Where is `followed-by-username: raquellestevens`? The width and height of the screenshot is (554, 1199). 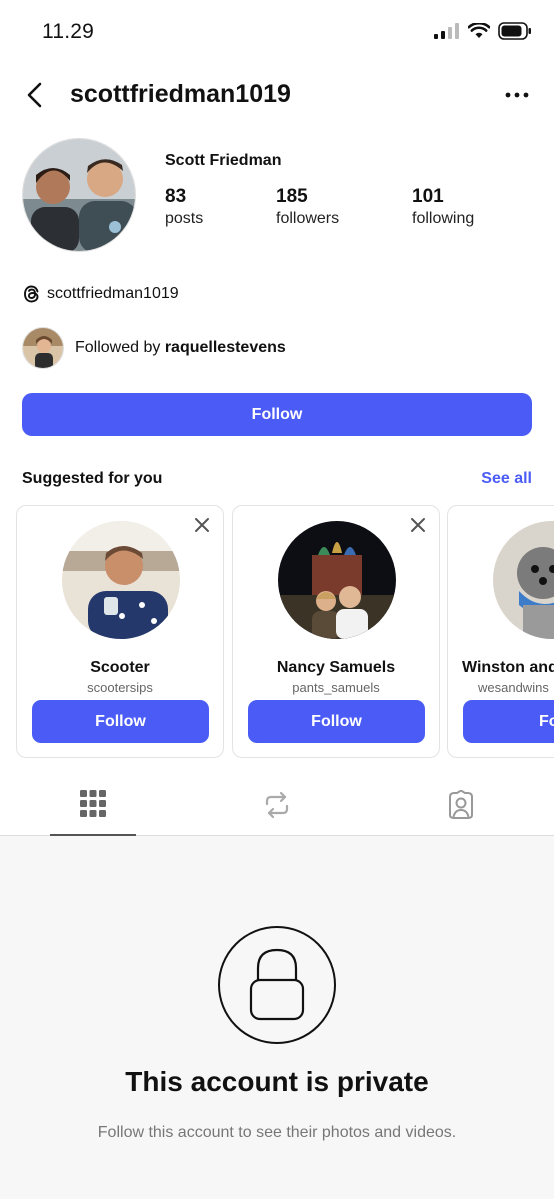 followed-by-username: raquellestevens is located at coordinates (225, 347).